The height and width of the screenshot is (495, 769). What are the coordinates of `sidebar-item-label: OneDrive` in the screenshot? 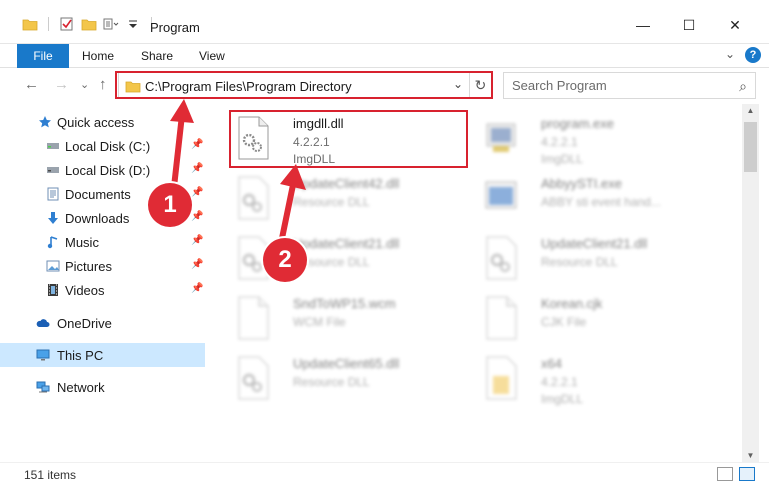 It's located at (84, 323).